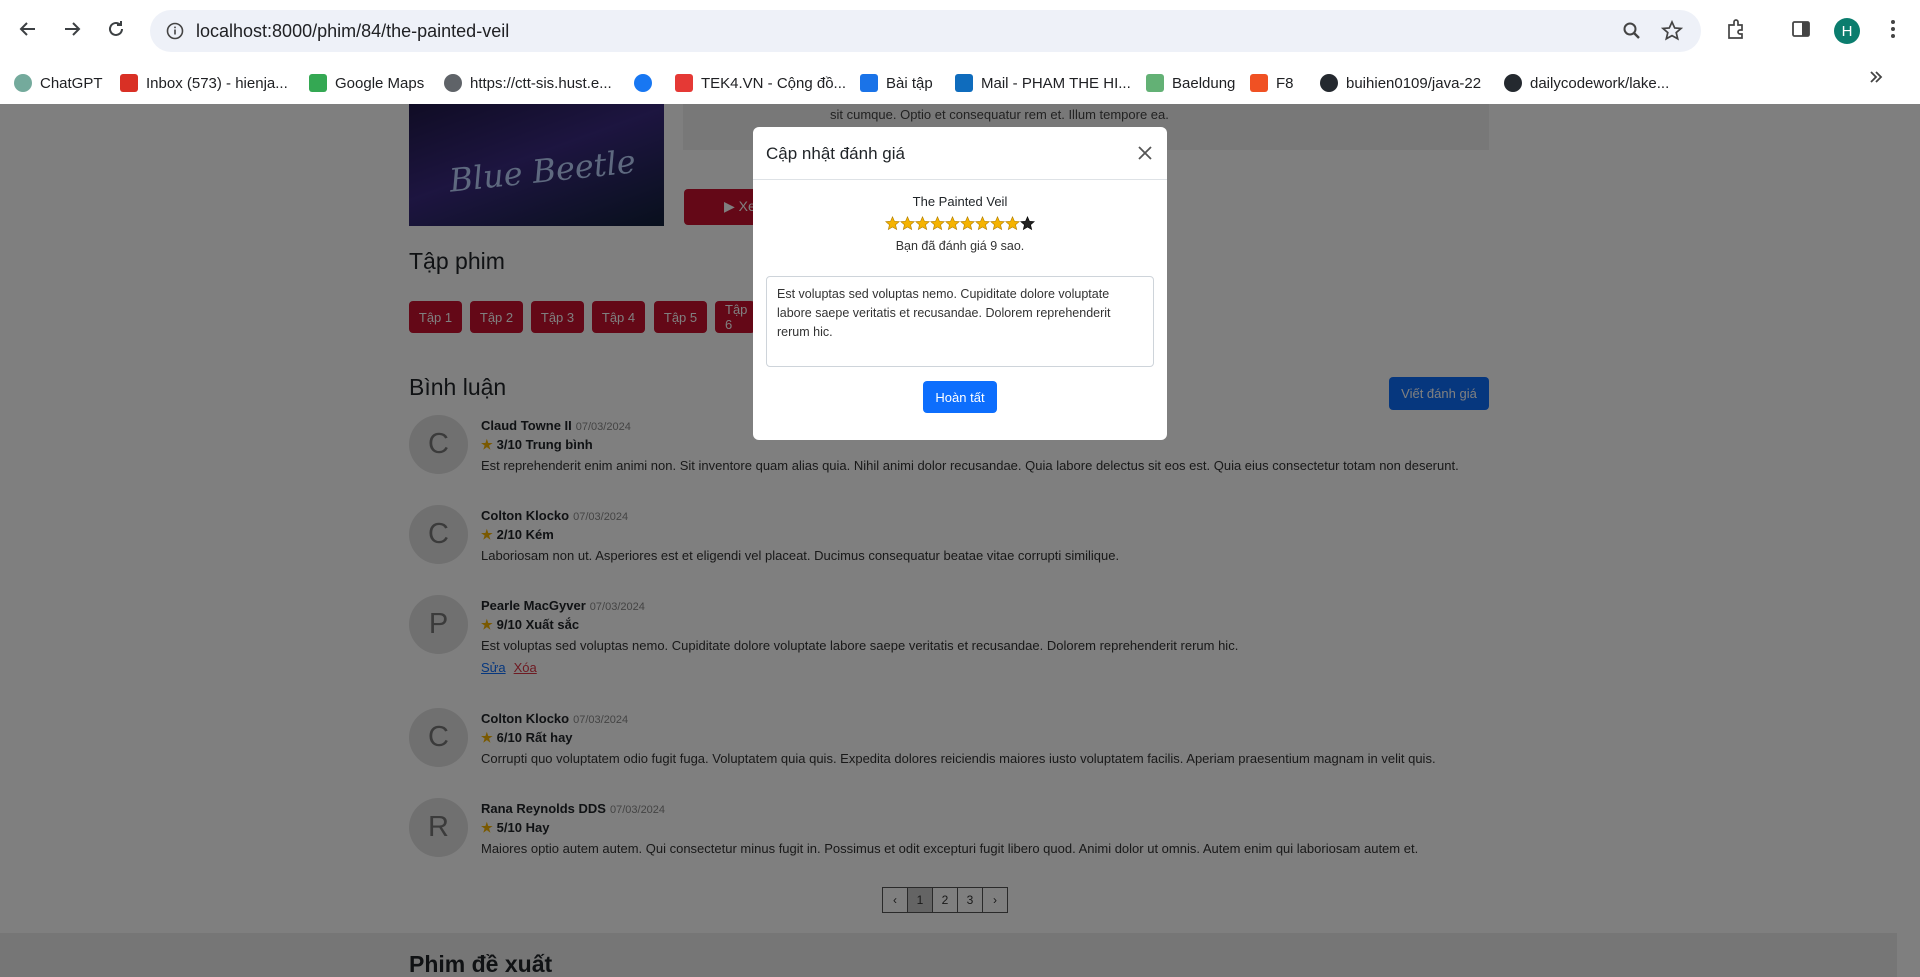 This screenshot has width=1920, height=977. What do you see at coordinates (1145, 153) in the screenshot?
I see `close-icon` at bounding box center [1145, 153].